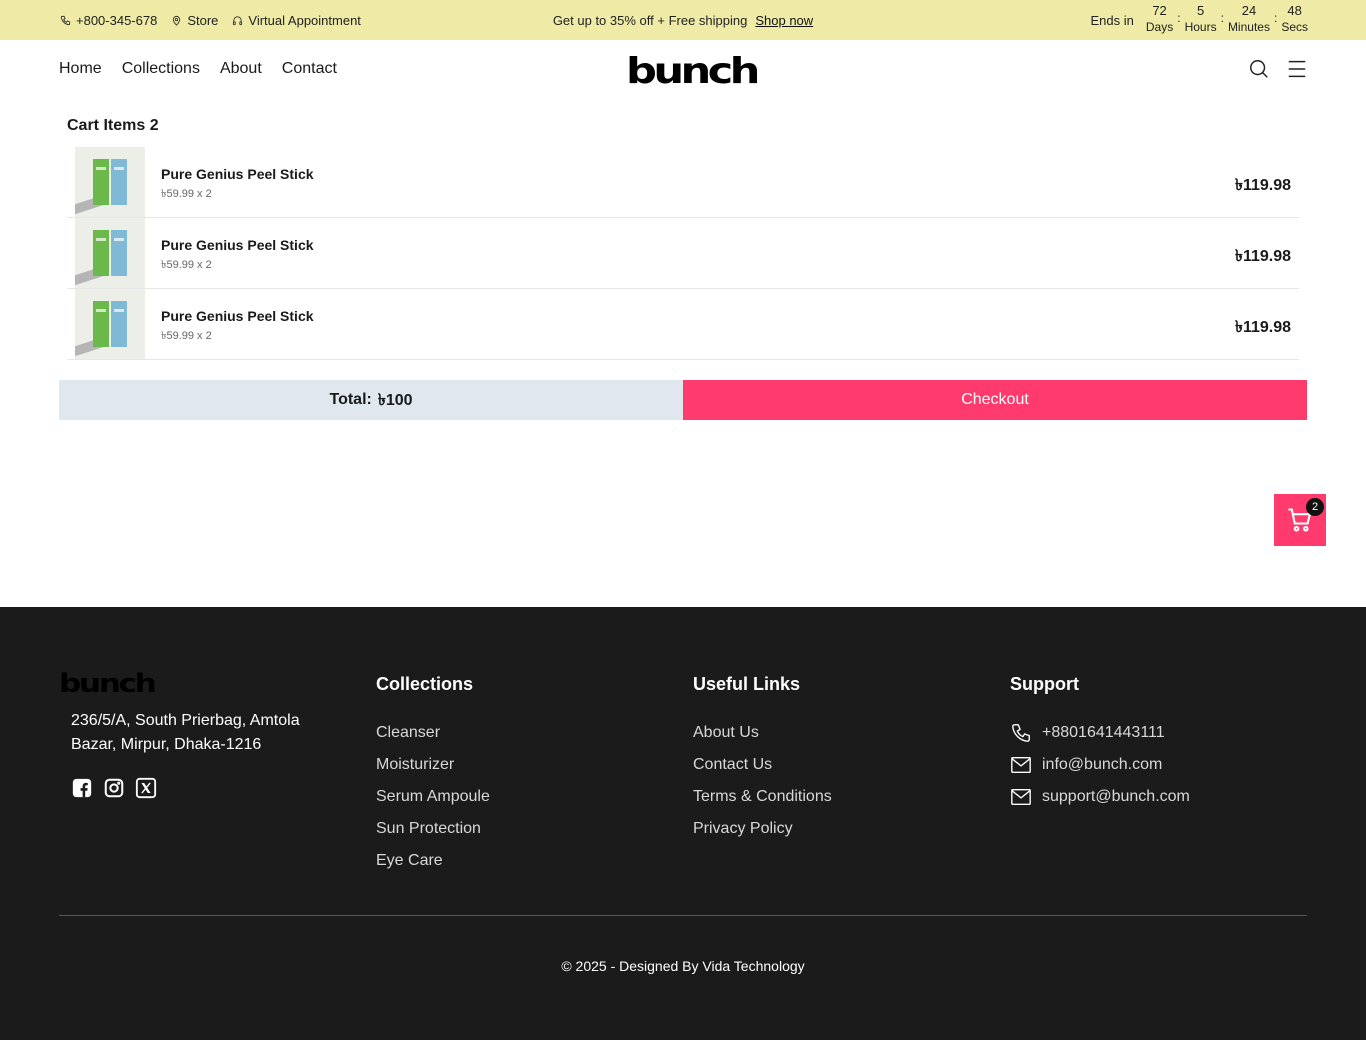 This screenshot has width=1366, height=1040. Describe the element at coordinates (762, 765) in the screenshot. I see `footer-link-contact-us: Contact Us` at that location.